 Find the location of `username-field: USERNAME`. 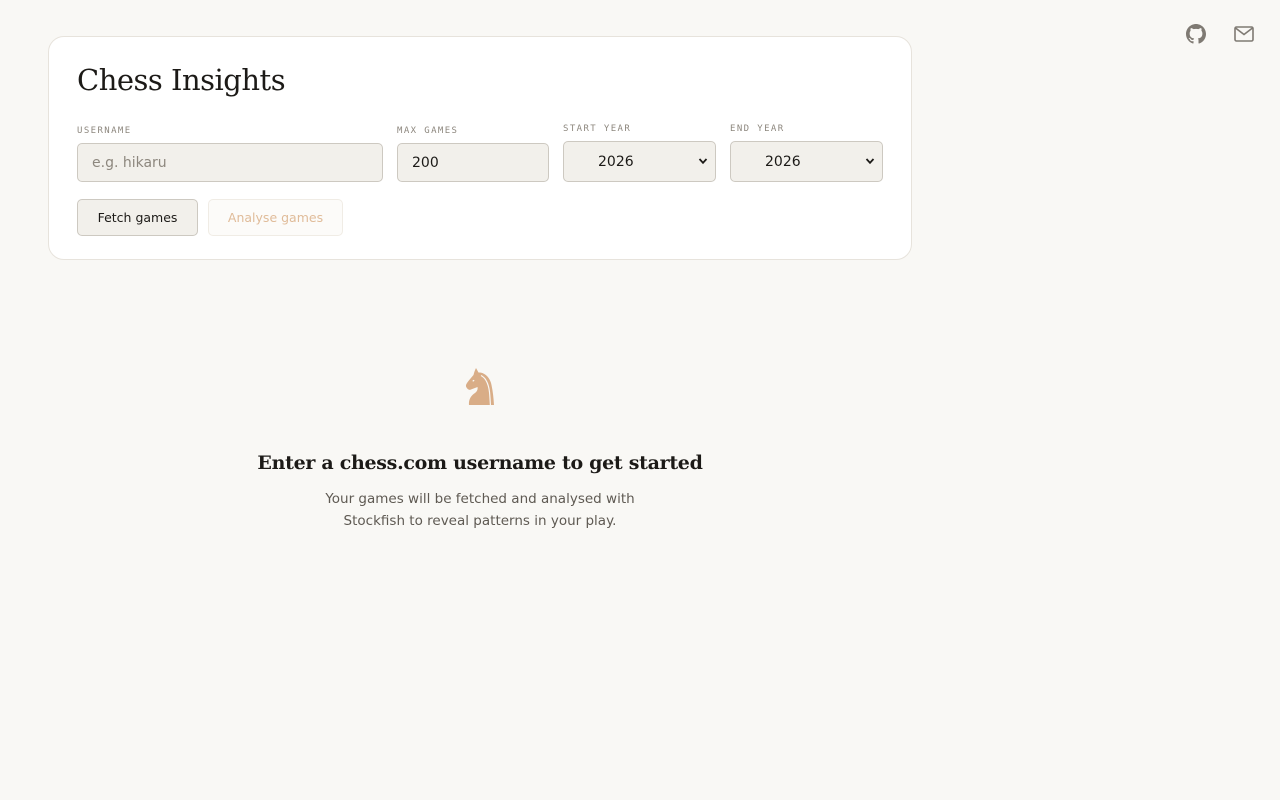

username-field: USERNAME is located at coordinates (230, 153).